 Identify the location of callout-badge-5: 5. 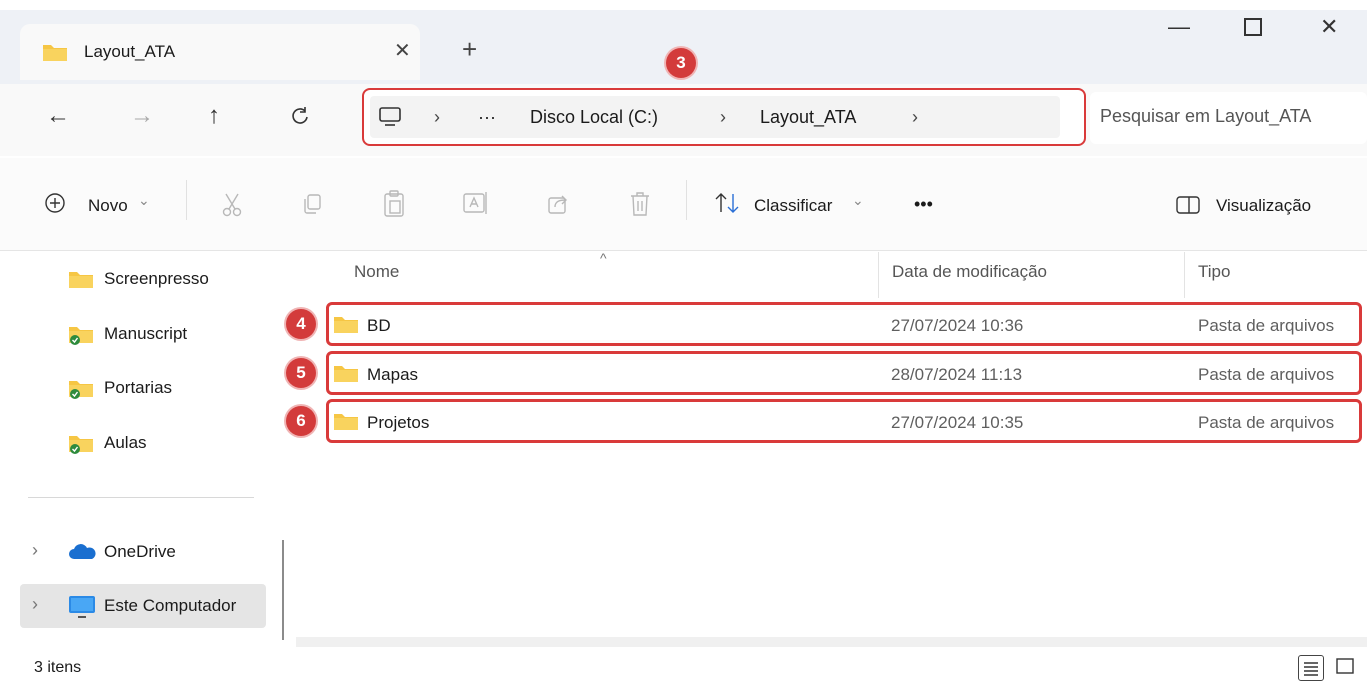
(301, 373).